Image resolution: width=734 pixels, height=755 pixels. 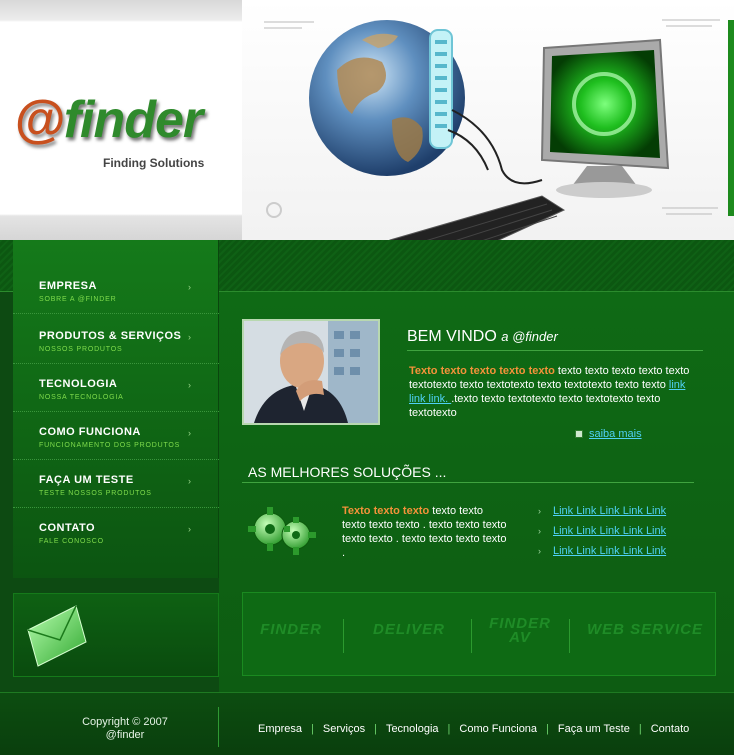 I want to click on footer-link-como-funciona: Como Funciona, so click(x=498, y=729).